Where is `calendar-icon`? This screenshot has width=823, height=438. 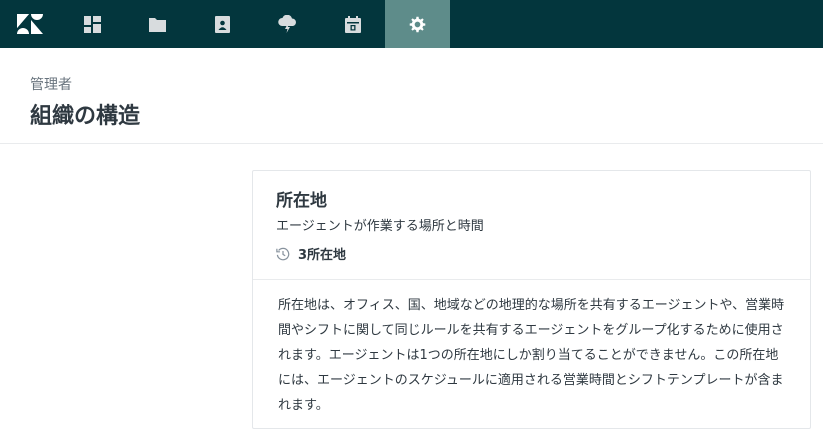
calendar-icon is located at coordinates (352, 24).